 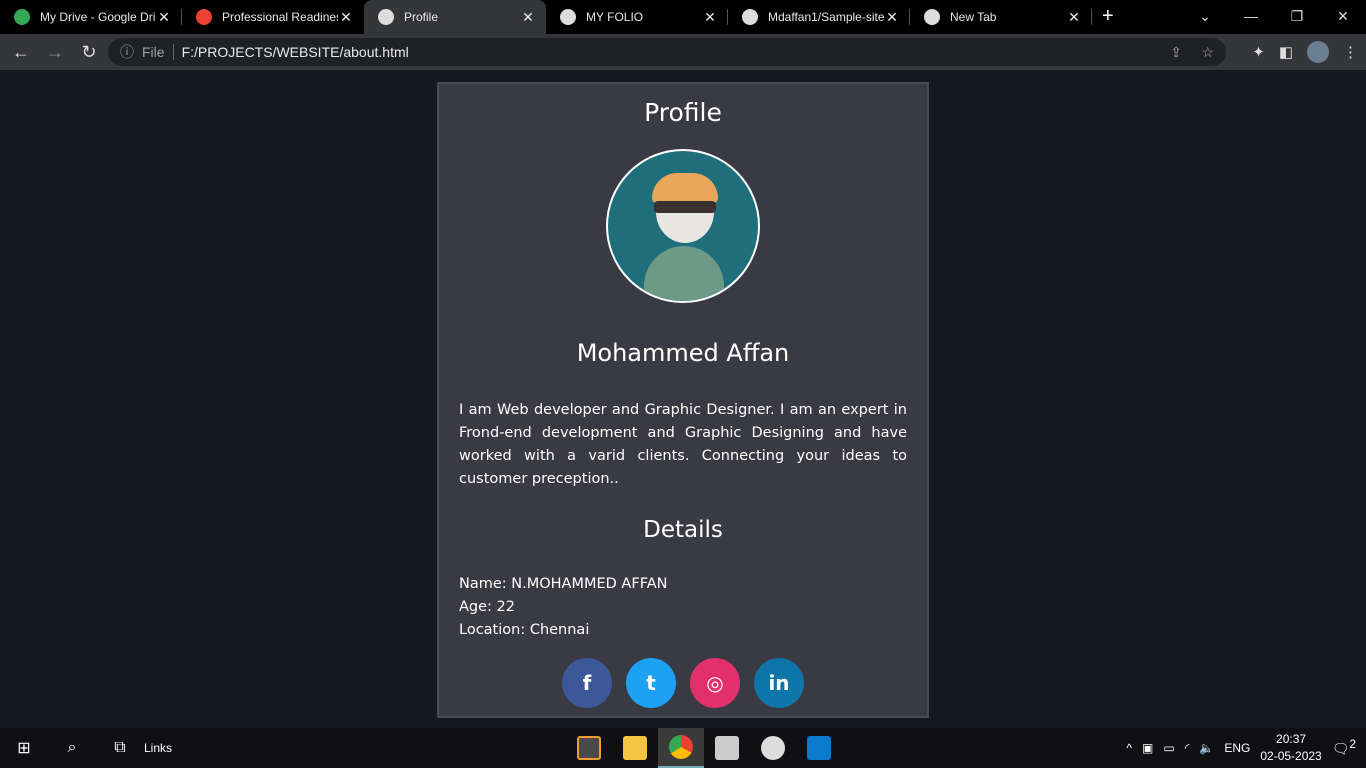 I want to click on tab-title: My Drive - Google Dri, so click(x=98, y=17).